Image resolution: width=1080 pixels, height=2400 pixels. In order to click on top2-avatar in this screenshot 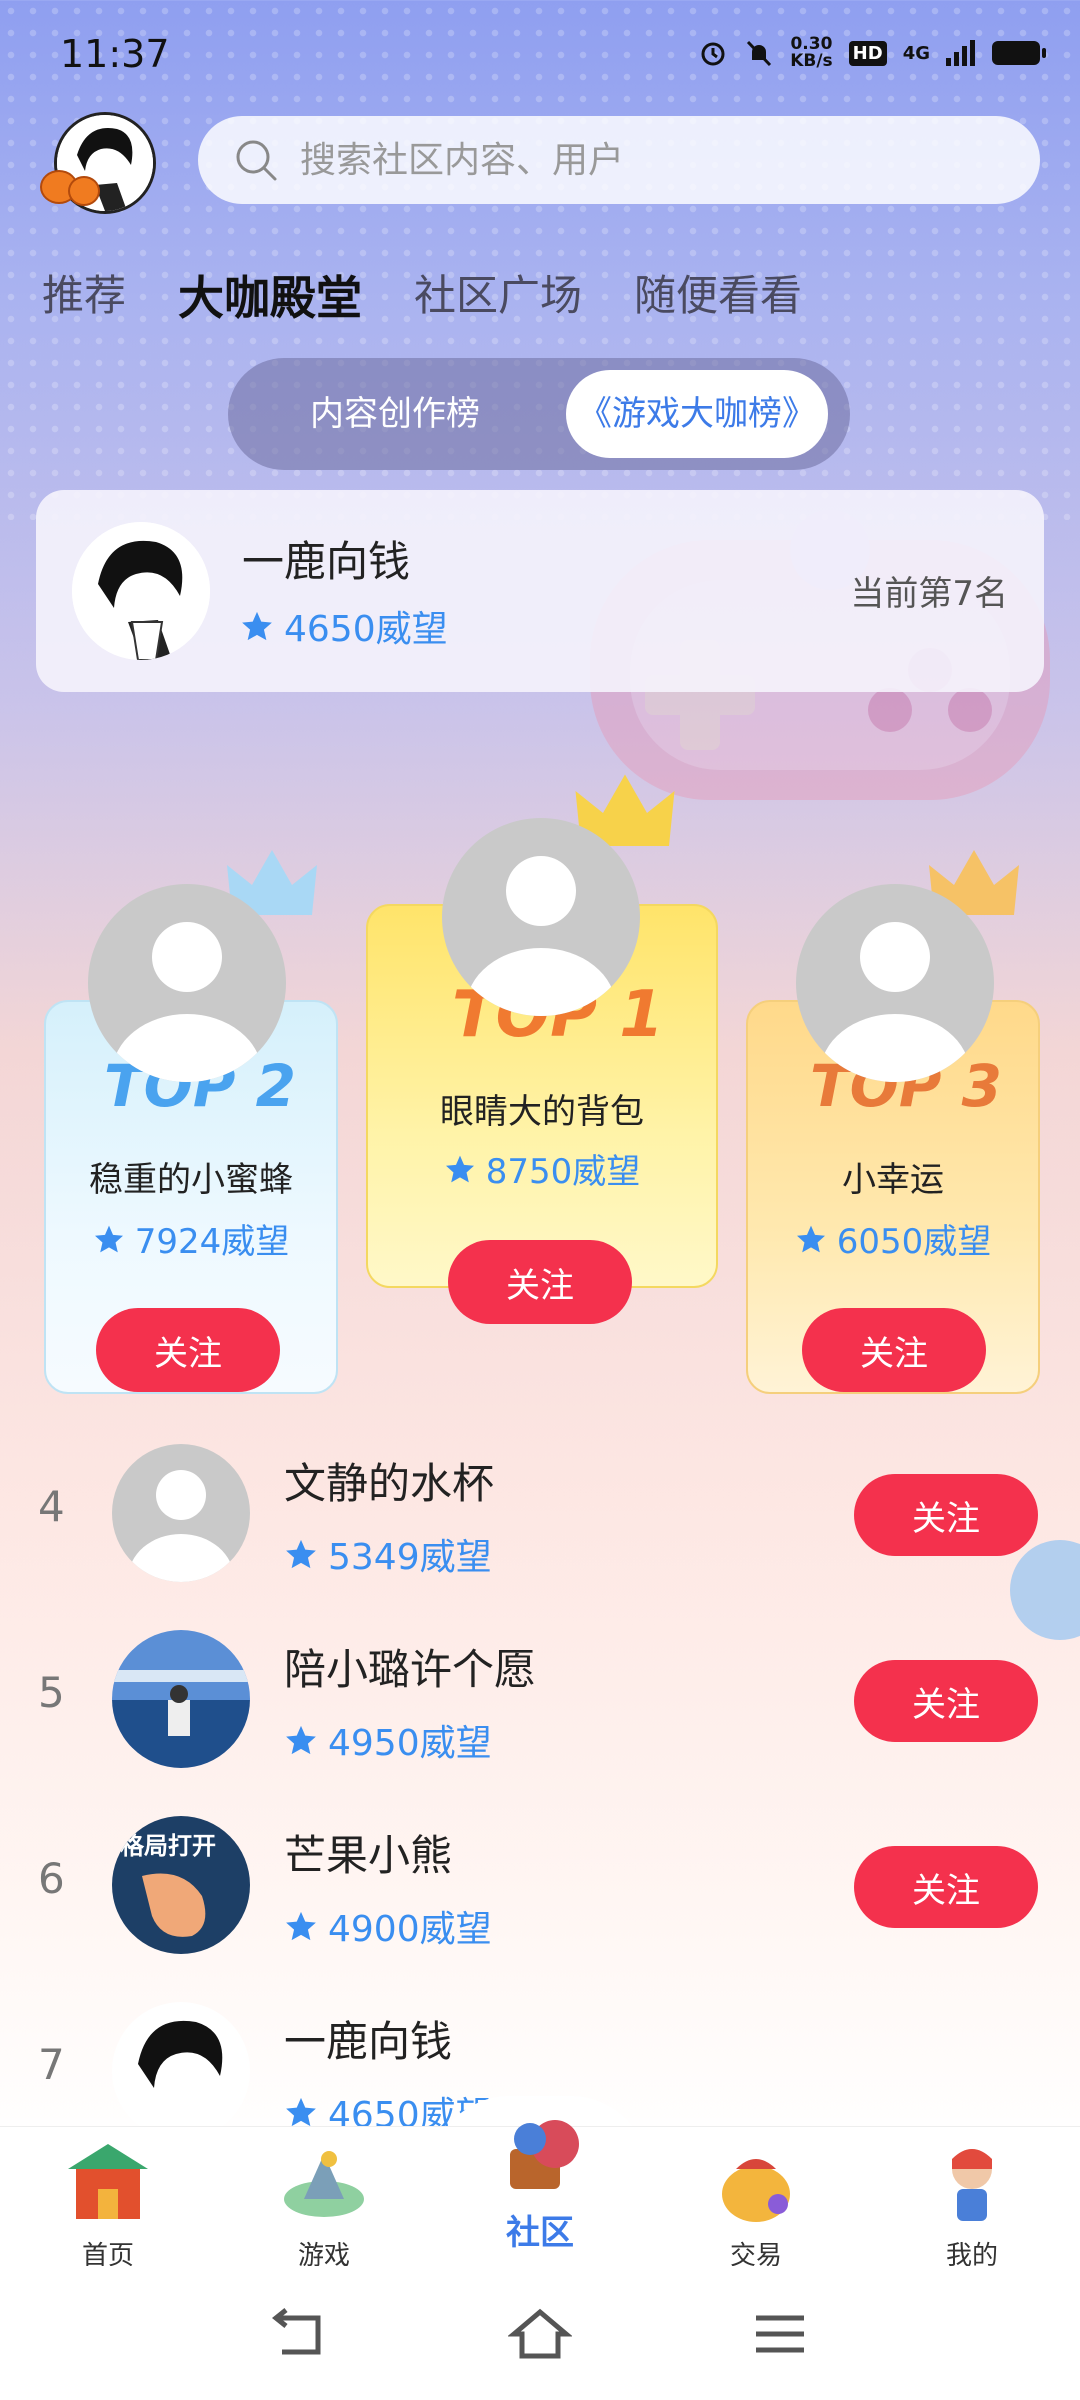, I will do `click(187, 983)`.